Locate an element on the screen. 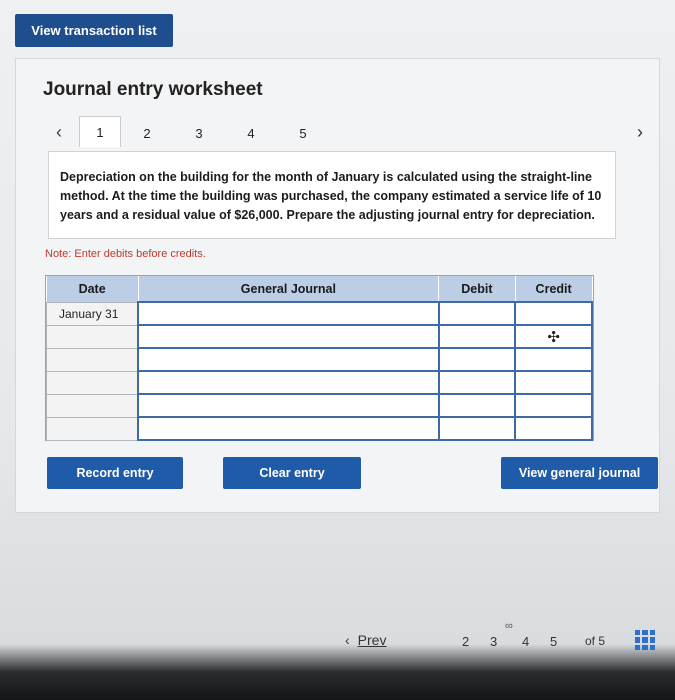  date-cell: January 31 is located at coordinates (92, 313).